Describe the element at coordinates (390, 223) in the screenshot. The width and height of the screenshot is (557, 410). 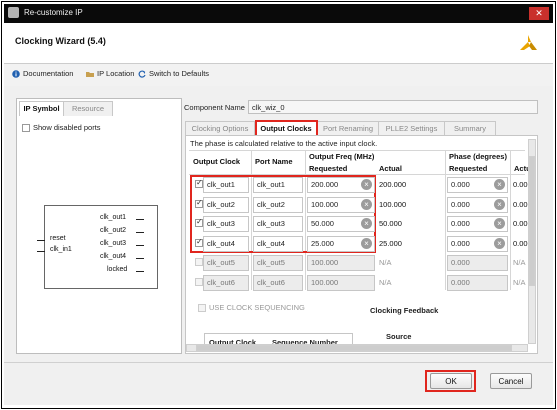
I see `freq-actual-value: 50.000` at that location.